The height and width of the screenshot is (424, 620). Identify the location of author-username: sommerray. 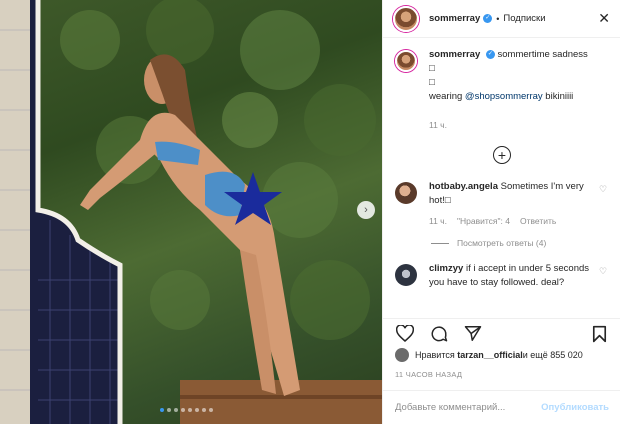
(454, 18).